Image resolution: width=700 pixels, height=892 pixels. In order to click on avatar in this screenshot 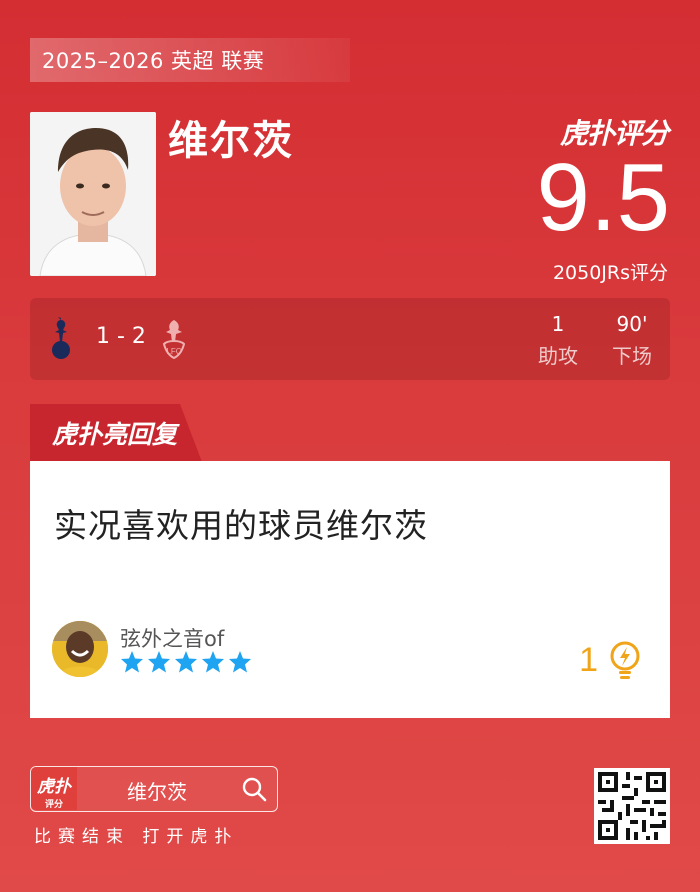, I will do `click(80, 649)`.